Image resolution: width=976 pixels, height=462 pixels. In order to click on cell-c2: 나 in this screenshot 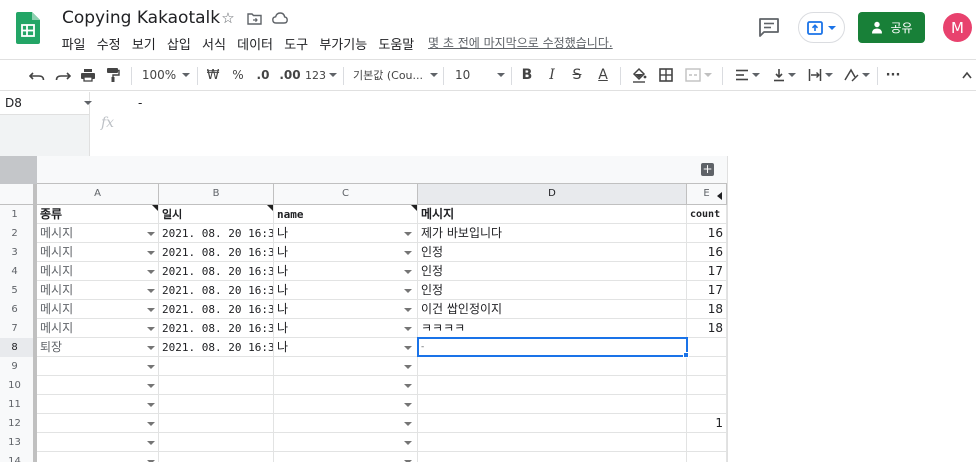, I will do `click(346, 233)`.